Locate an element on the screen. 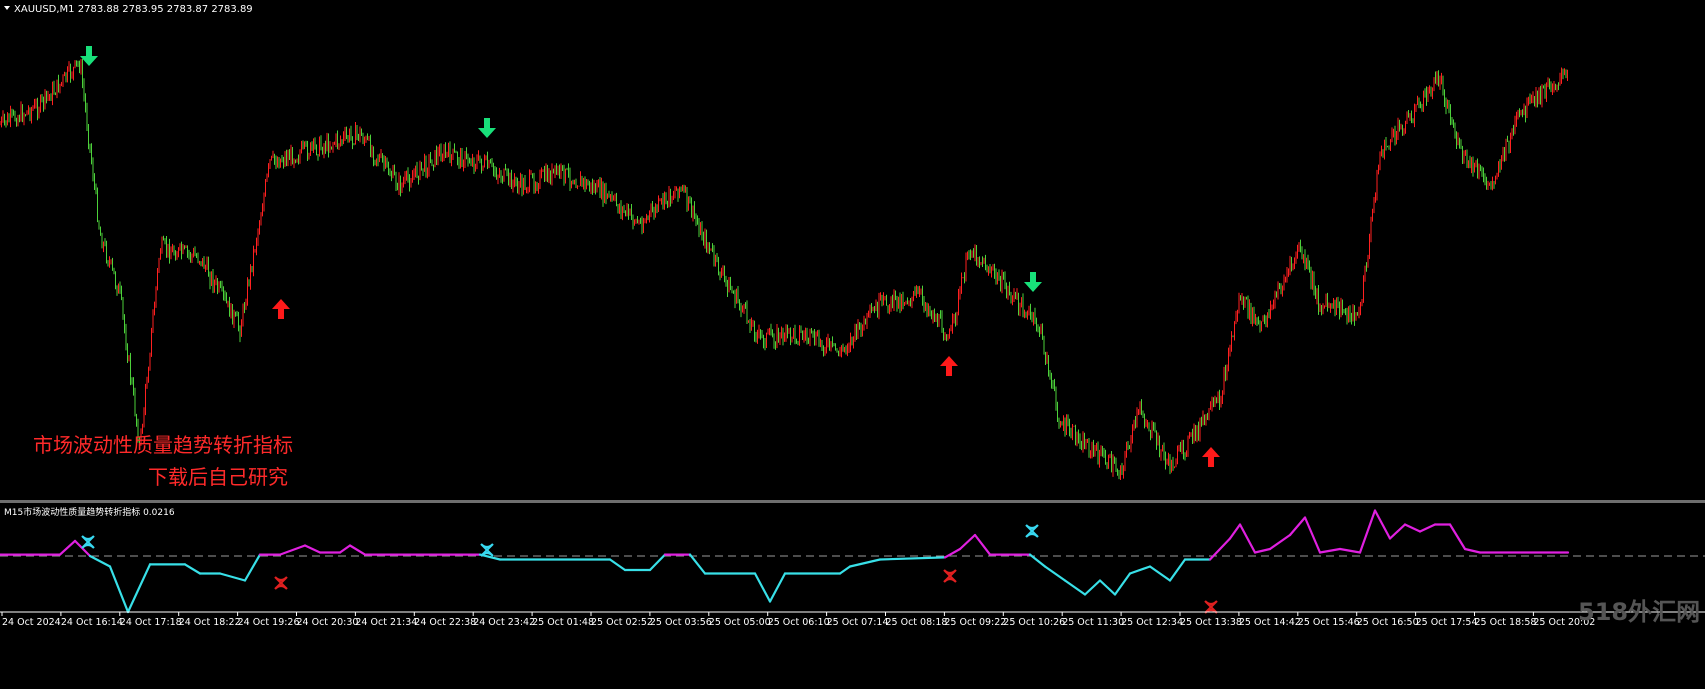 The image size is (1705, 689). time-label: 24 Oct 2024 is located at coordinates (31, 622).